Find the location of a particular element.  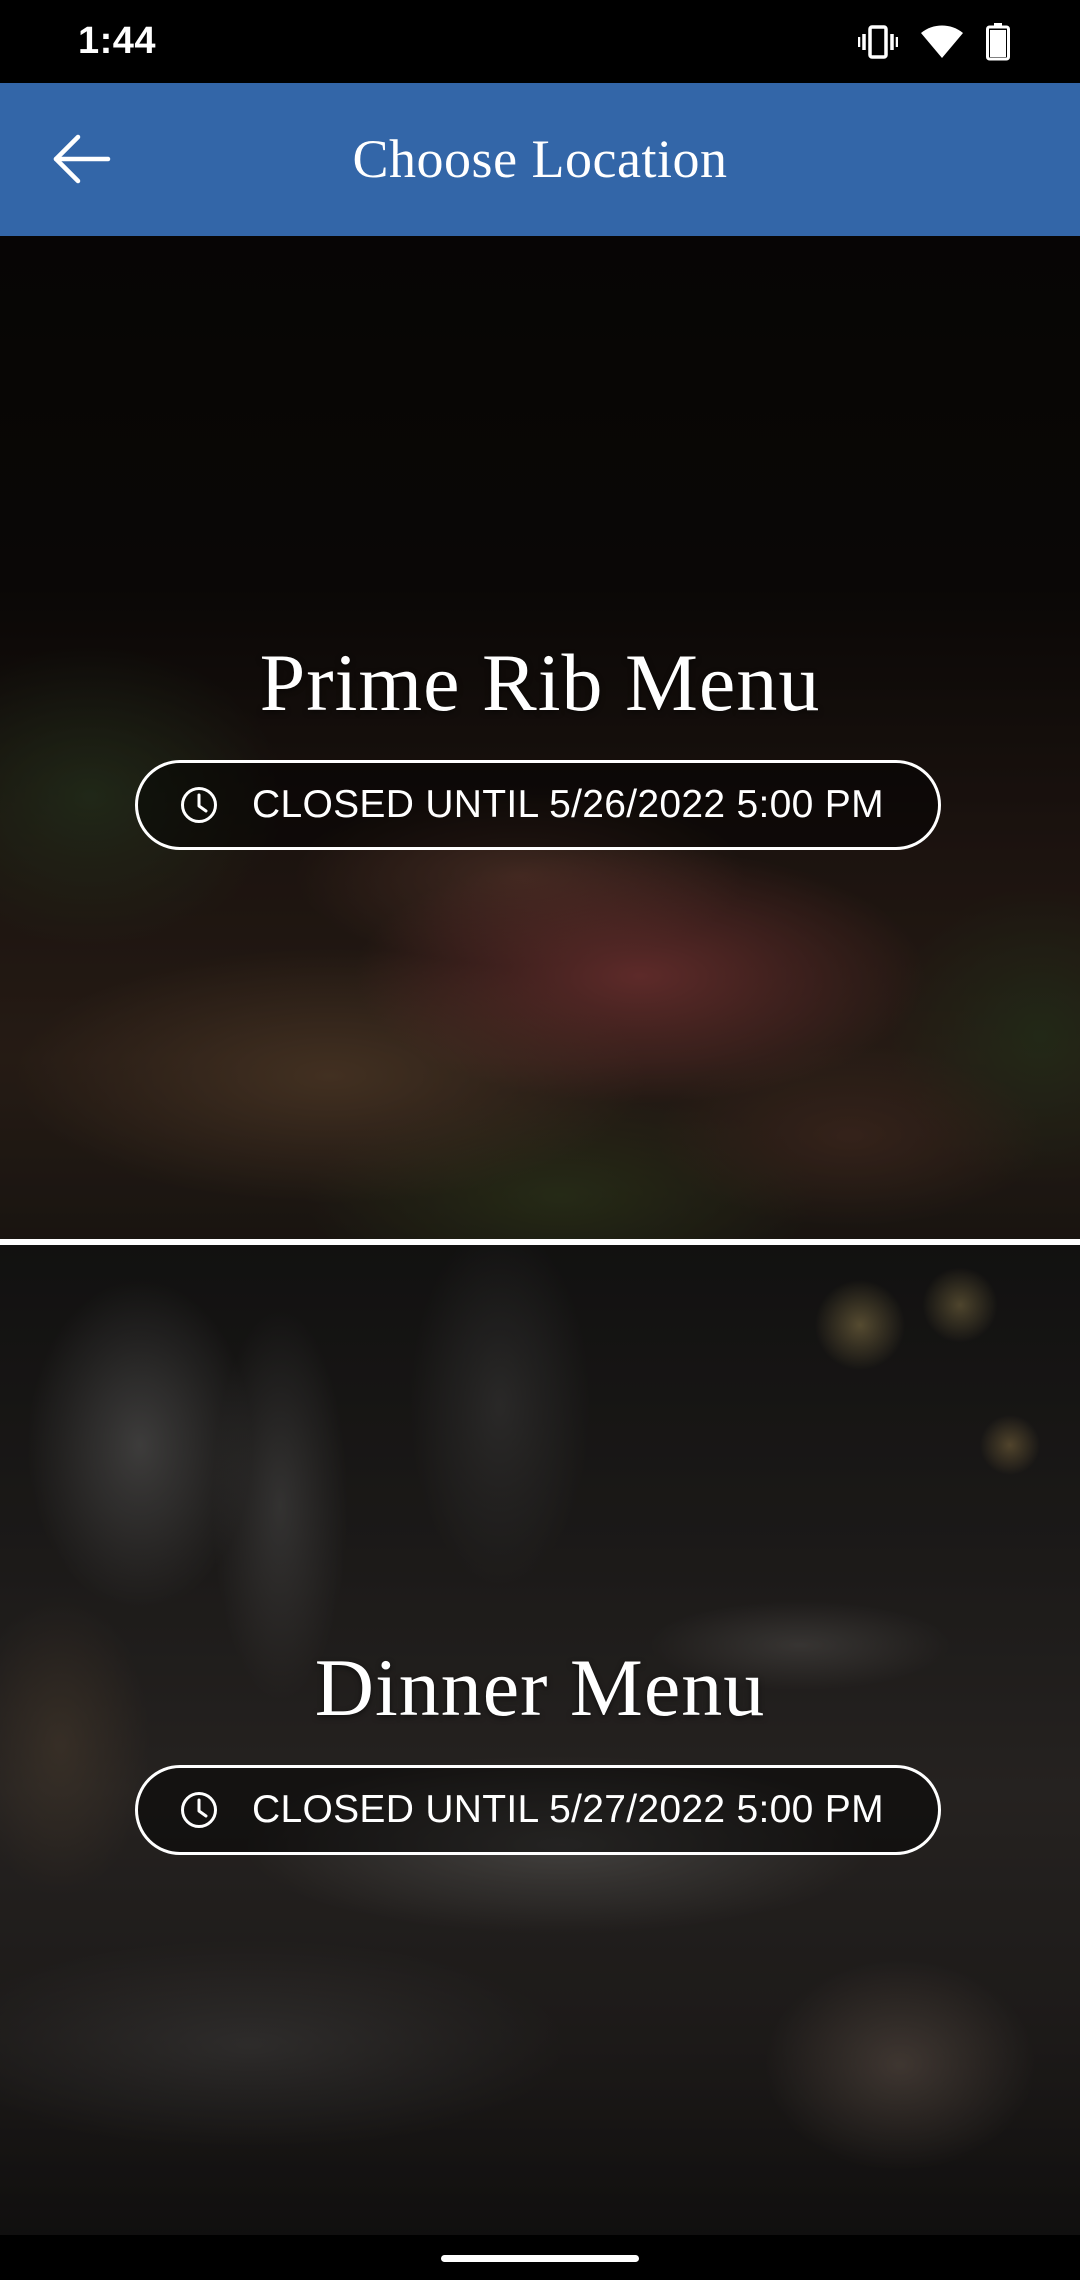

status-bar: 1:44 is located at coordinates (540, 41).